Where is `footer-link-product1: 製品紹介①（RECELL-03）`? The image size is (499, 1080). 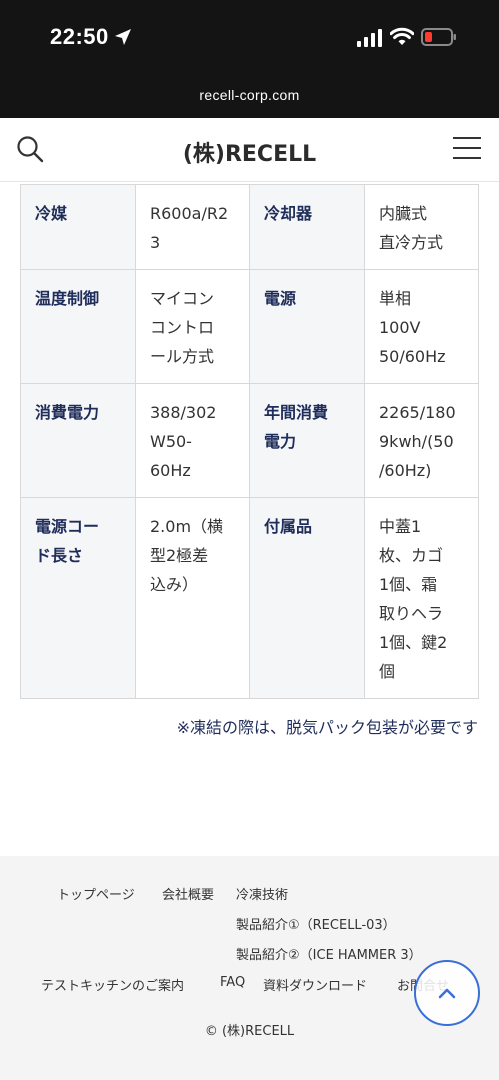
footer-link-product1: 製品紹介①（RECELL-03） is located at coordinates (316, 923).